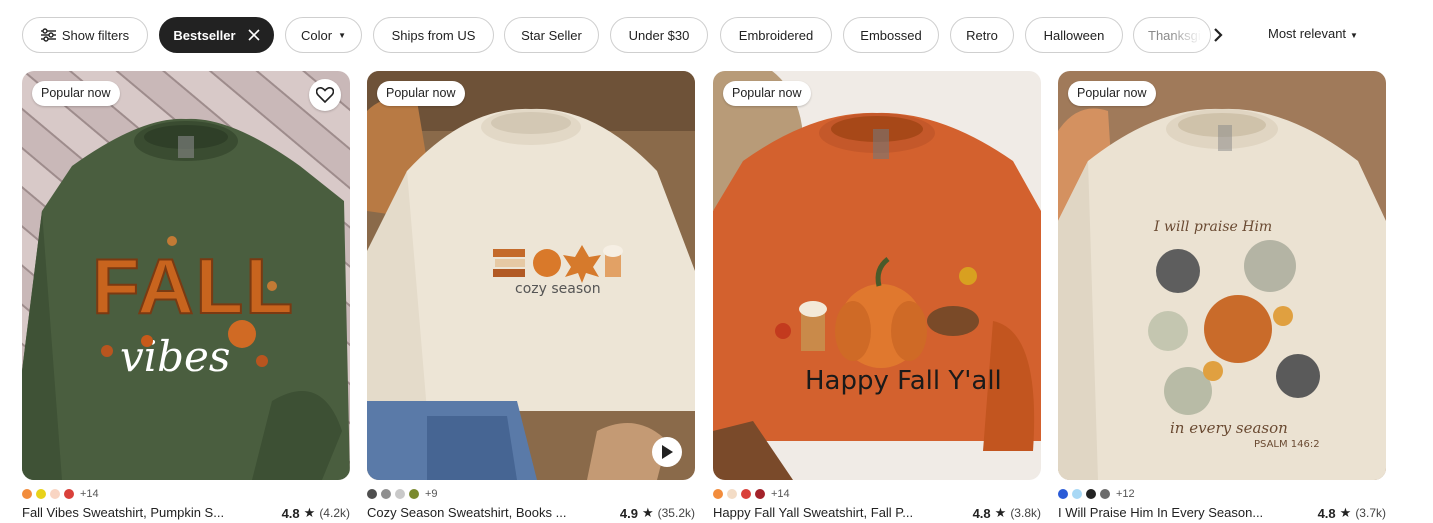 This screenshot has width=1433, height=523. What do you see at coordinates (175, 356) in the screenshot?
I see `graphic-vibes-text: vibes` at bounding box center [175, 356].